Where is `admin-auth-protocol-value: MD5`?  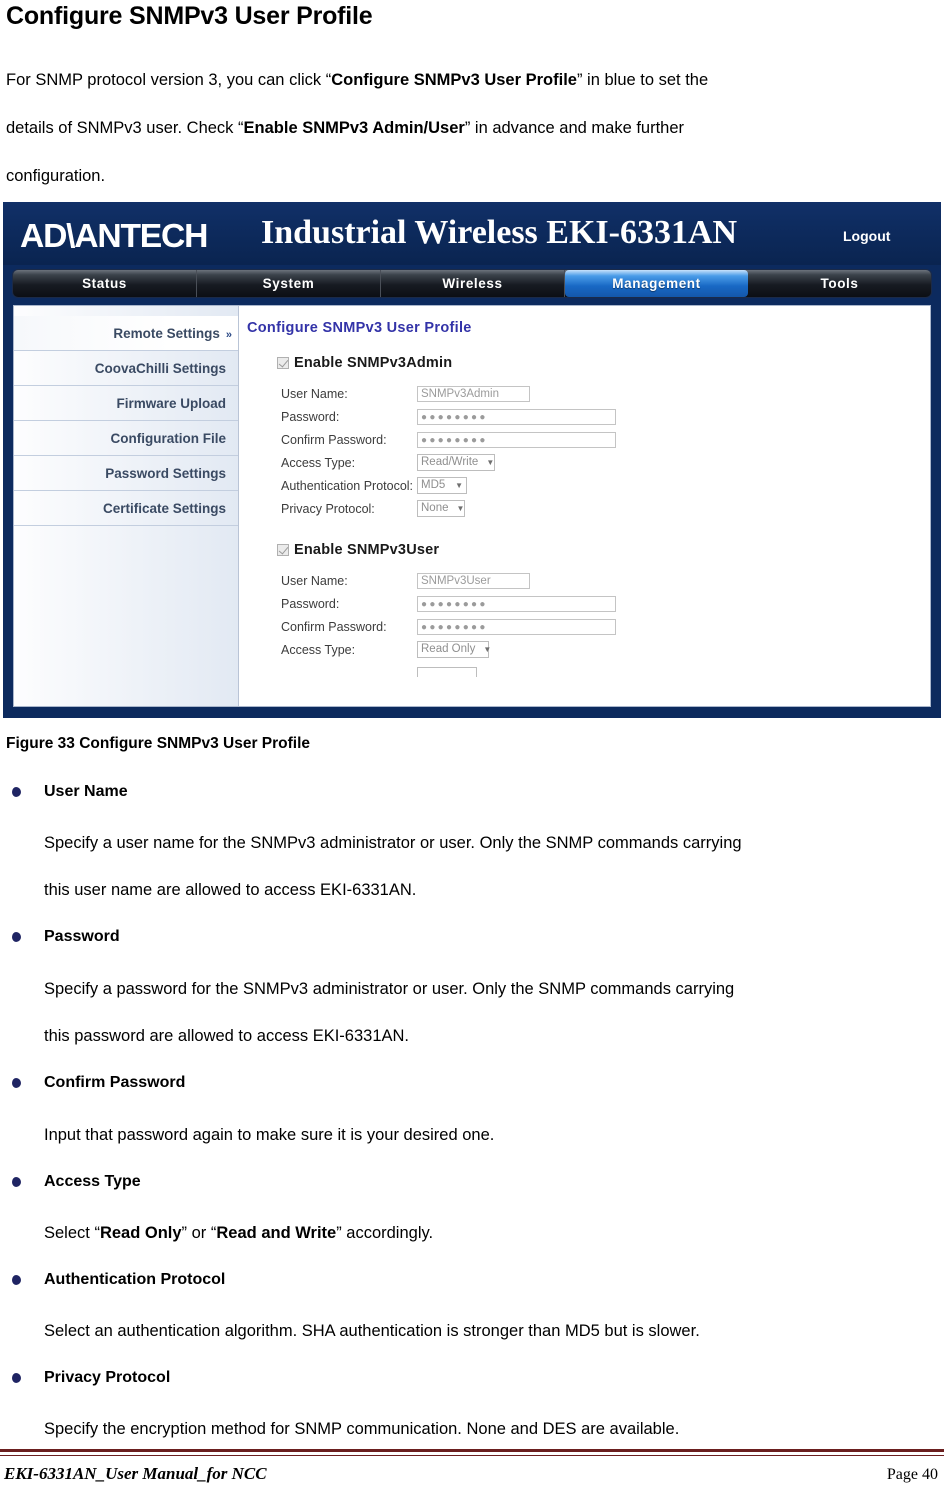 admin-auth-protocol-value: MD5 is located at coordinates (433, 485).